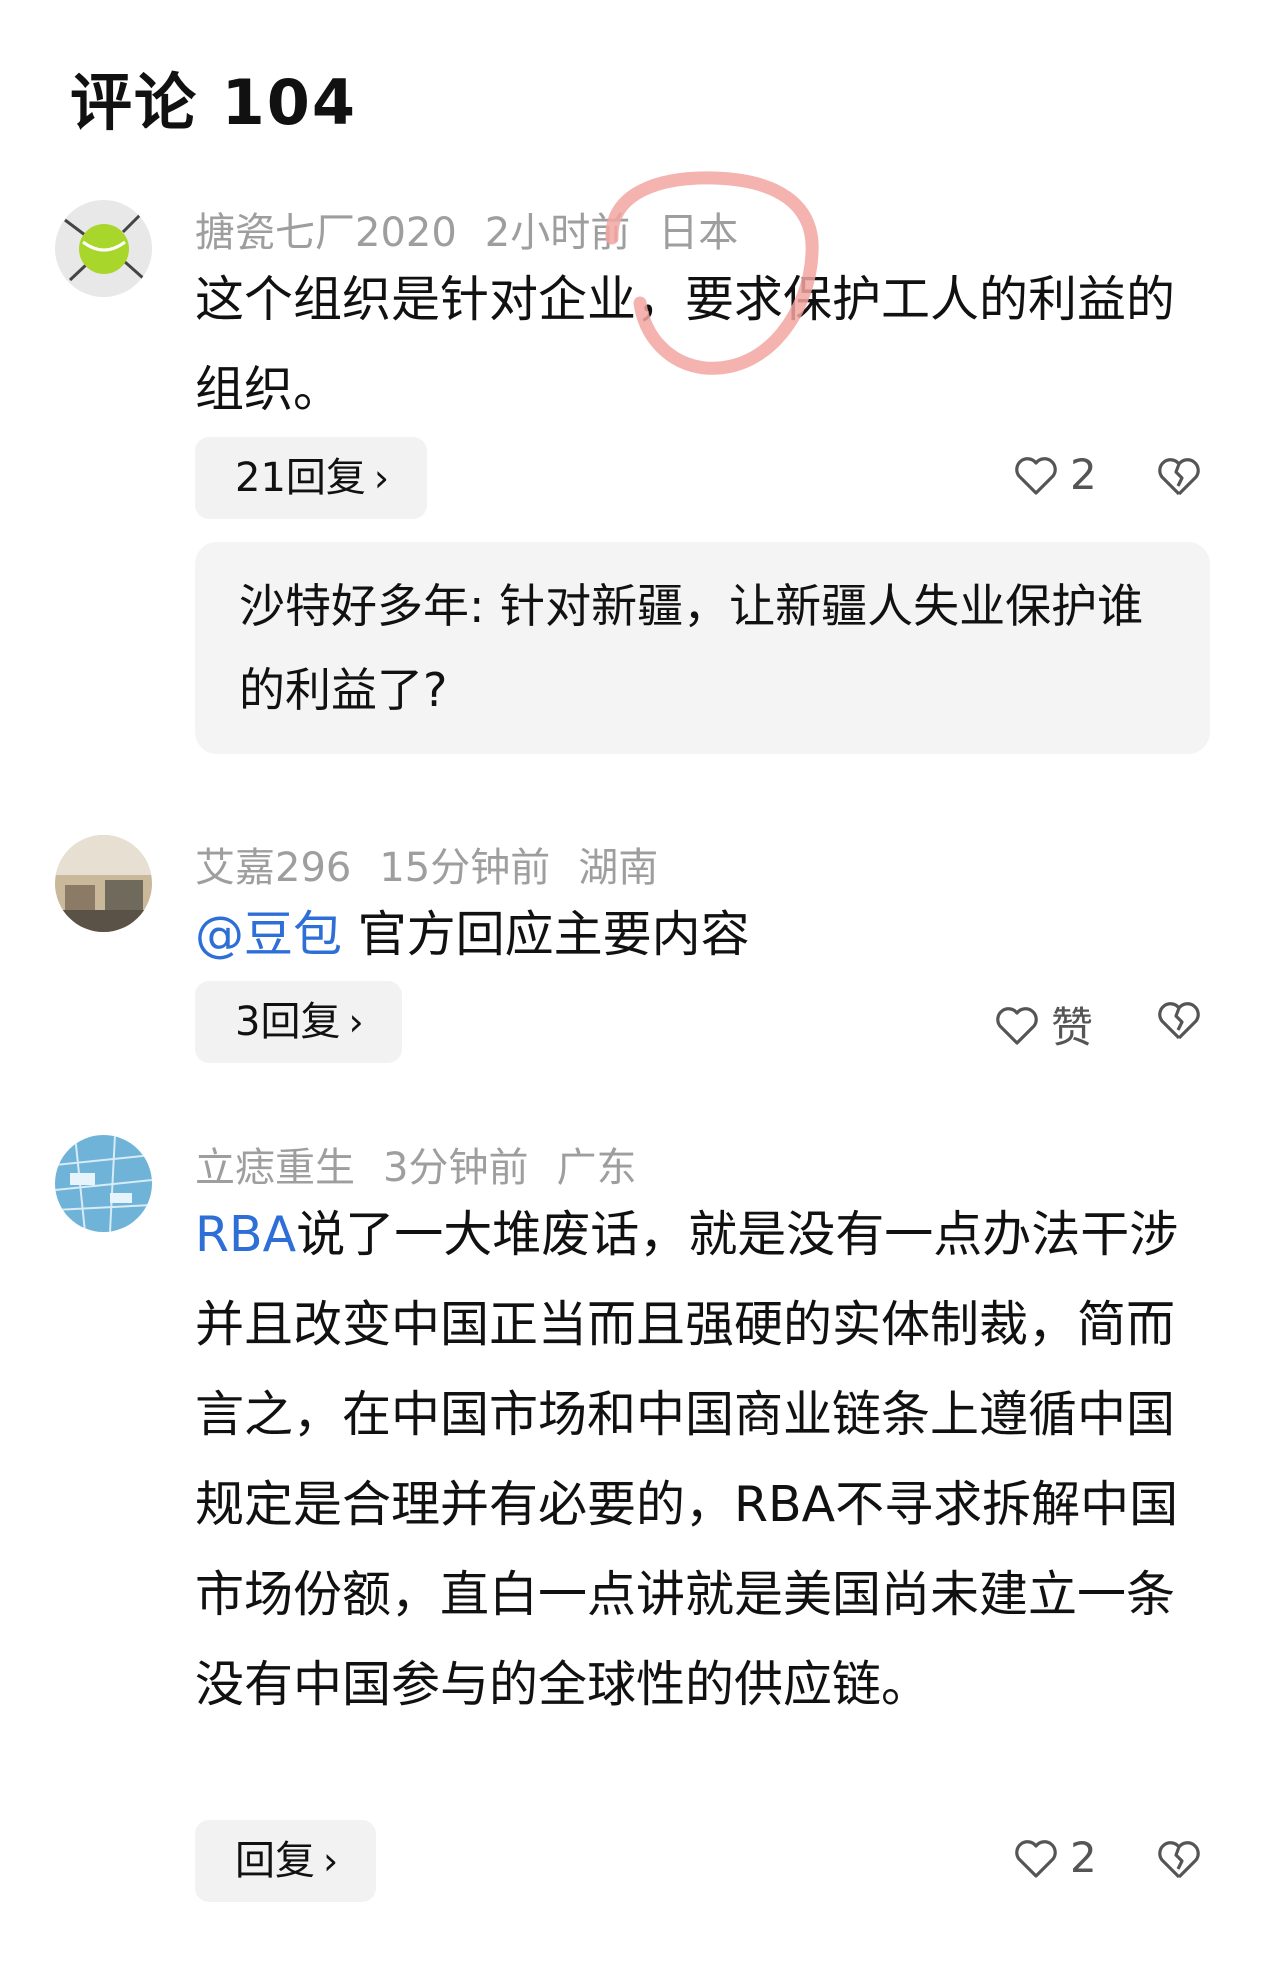 The width and height of the screenshot is (1280, 1983). Describe the element at coordinates (326, 233) in the screenshot. I see `username: 搪瓷七厂2020` at that location.